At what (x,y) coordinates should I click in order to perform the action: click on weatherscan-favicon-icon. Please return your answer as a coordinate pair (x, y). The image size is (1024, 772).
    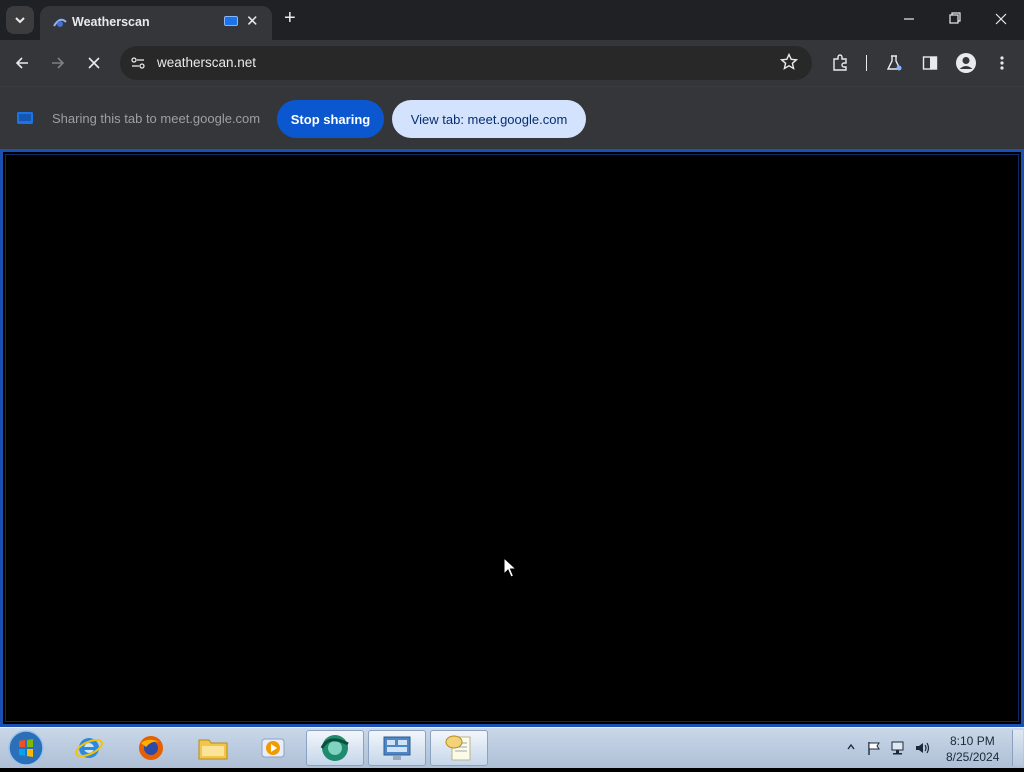
    Looking at the image, I should click on (60, 22).